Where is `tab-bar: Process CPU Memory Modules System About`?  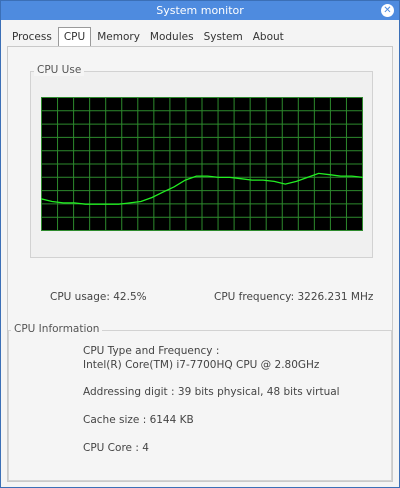 tab-bar: Process CPU Memory Modules System About is located at coordinates (148, 36).